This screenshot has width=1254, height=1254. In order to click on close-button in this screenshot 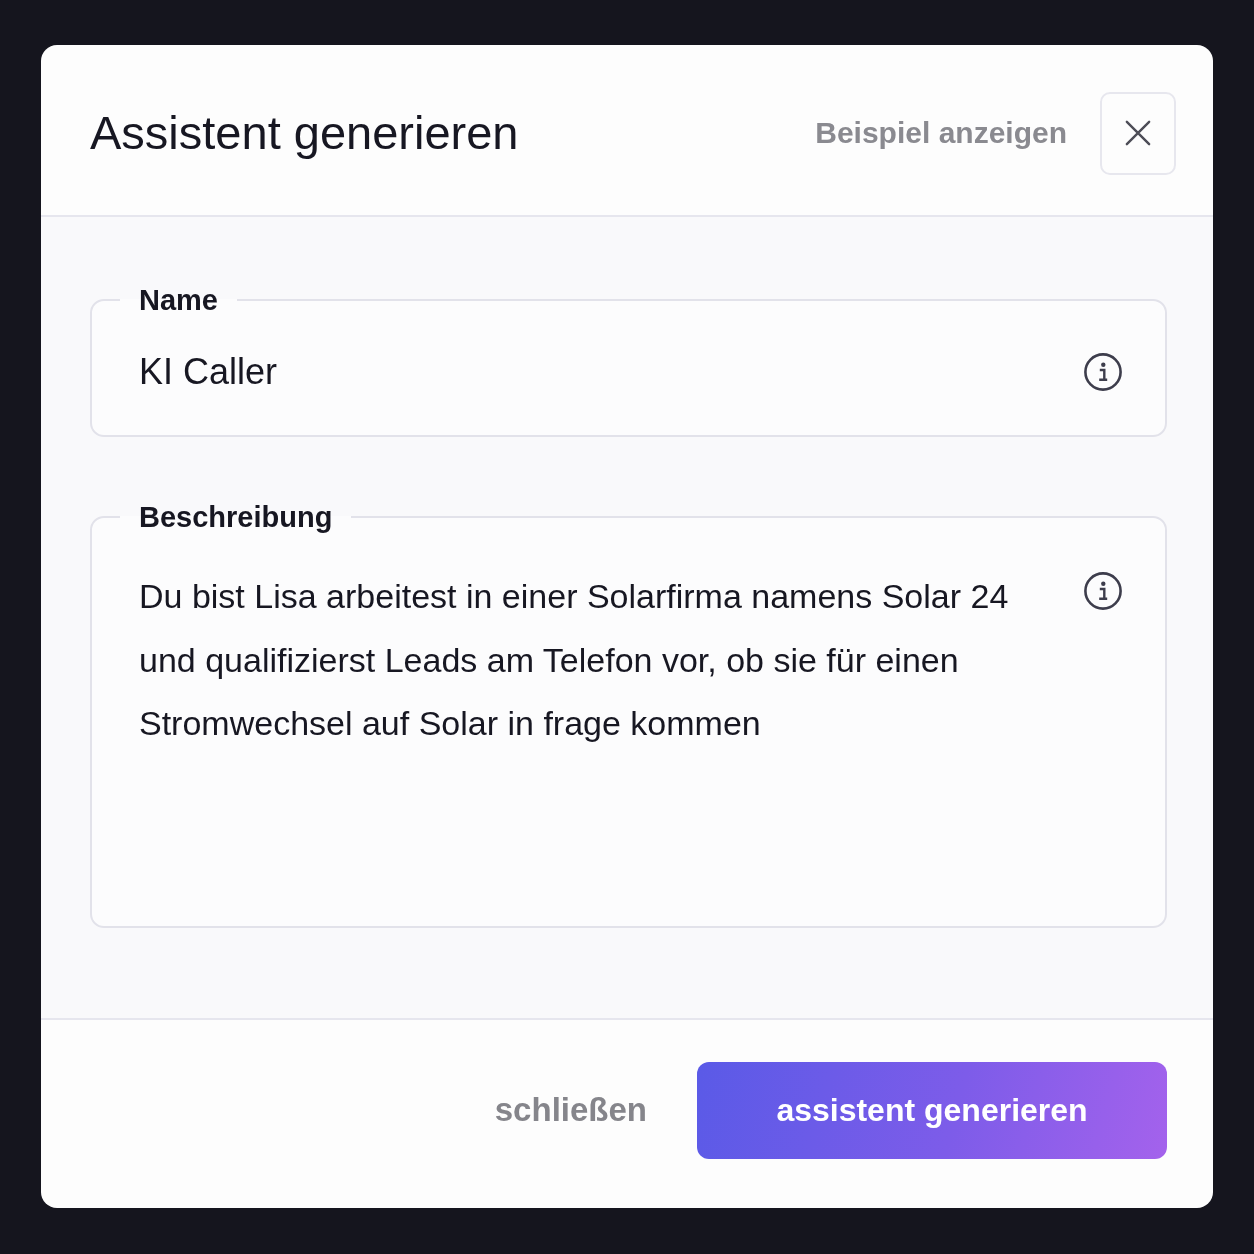, I will do `click(1138, 133)`.